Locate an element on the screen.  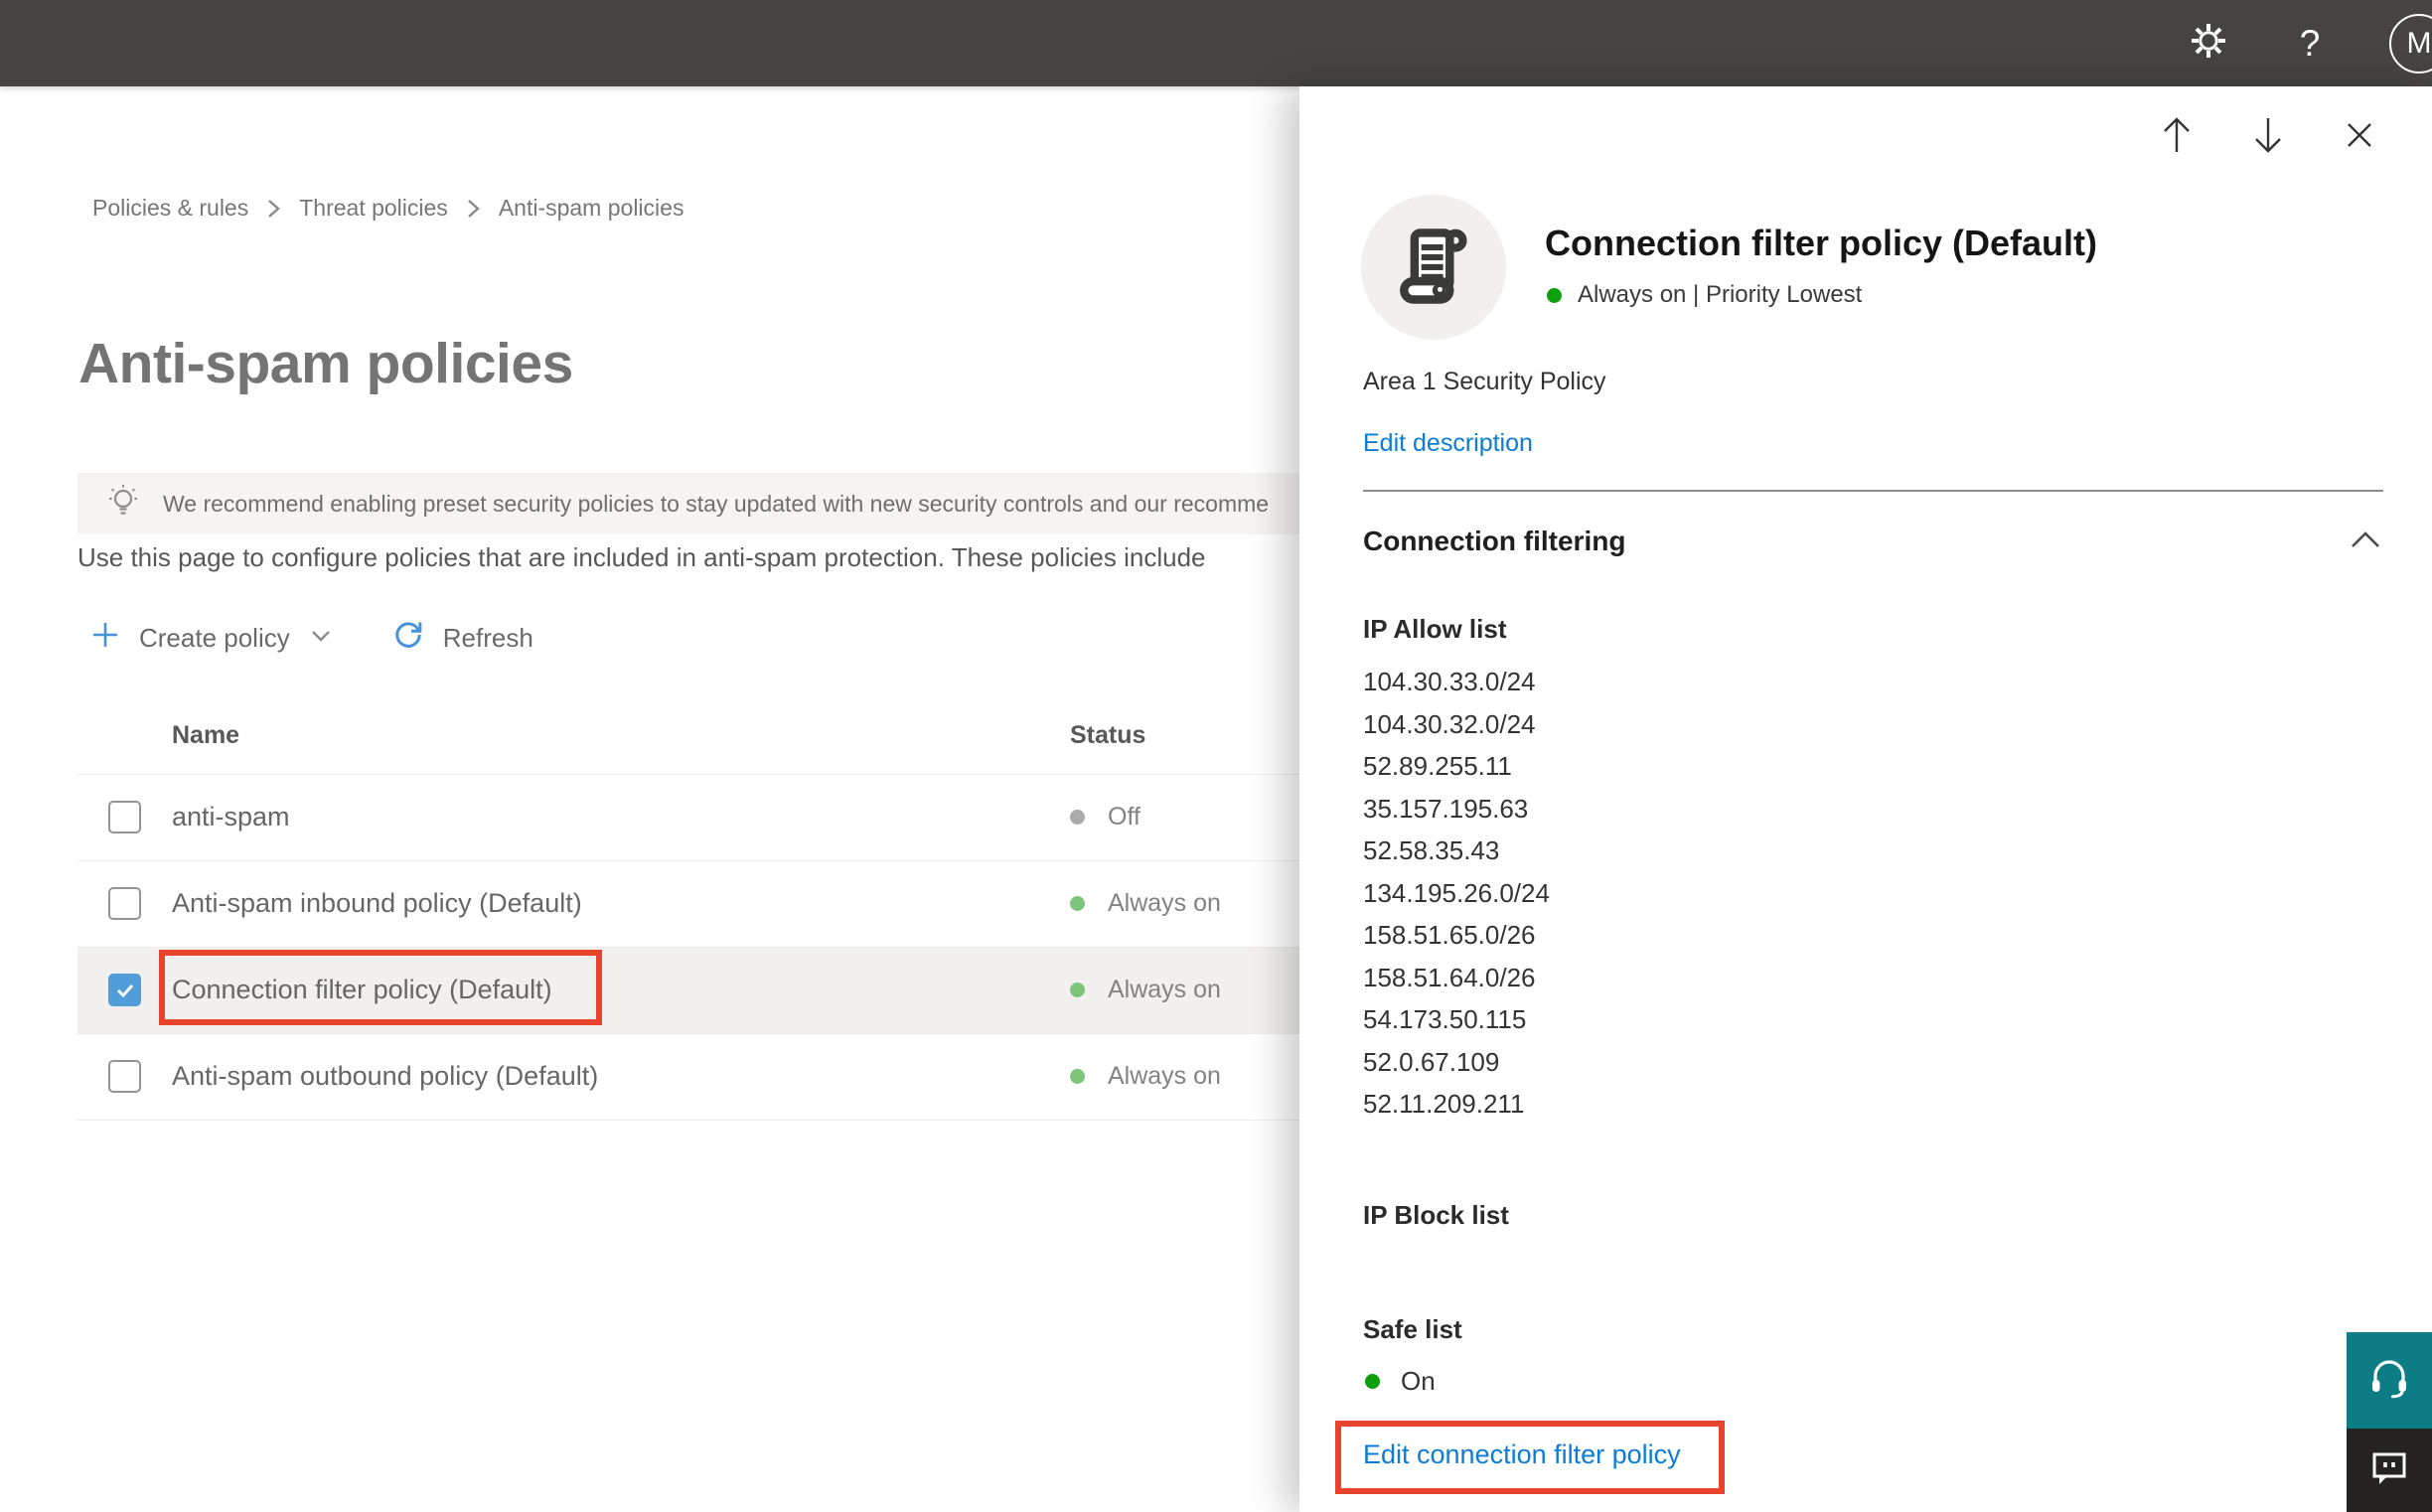
top-app-bar: ? M is located at coordinates (1216, 43).